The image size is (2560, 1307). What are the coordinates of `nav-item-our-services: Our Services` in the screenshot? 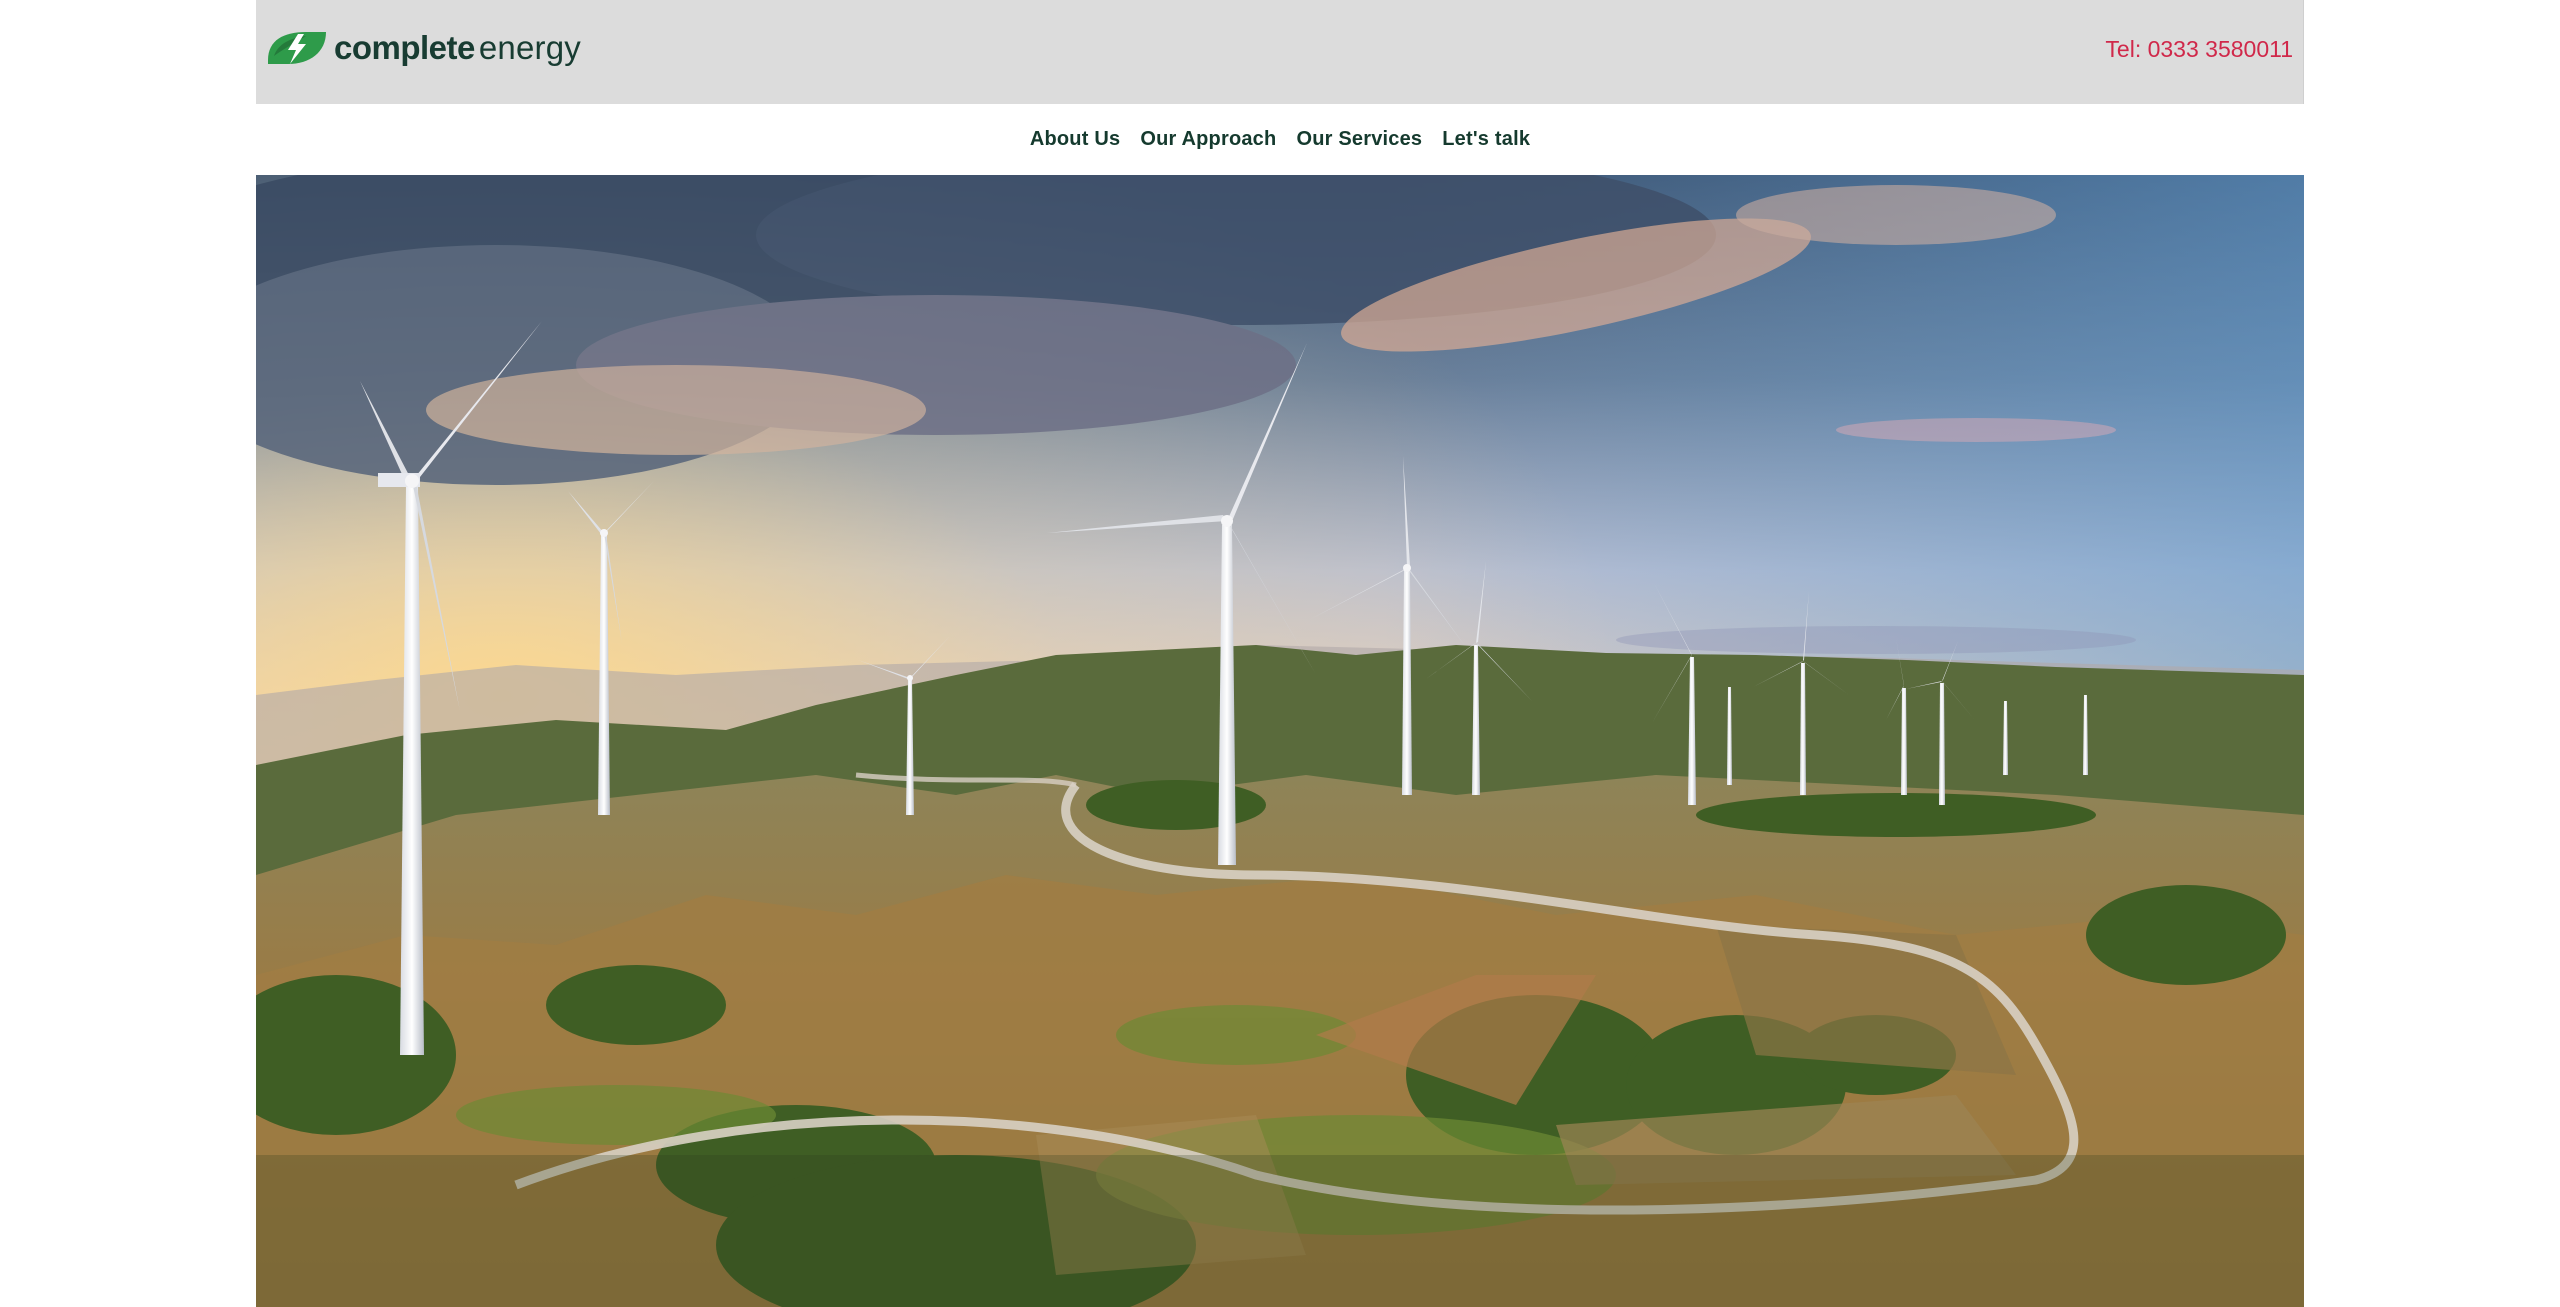 It's located at (1359, 139).